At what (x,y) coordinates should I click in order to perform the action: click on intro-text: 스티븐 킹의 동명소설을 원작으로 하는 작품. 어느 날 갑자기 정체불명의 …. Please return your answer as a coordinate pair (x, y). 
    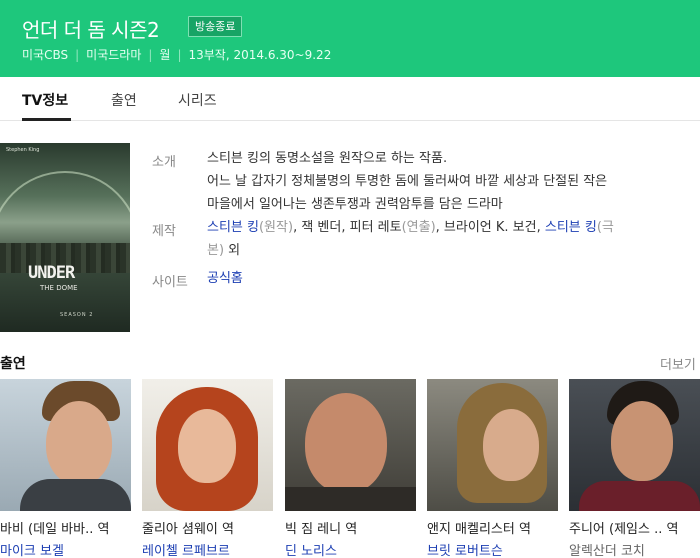
    Looking at the image, I should click on (407, 181).